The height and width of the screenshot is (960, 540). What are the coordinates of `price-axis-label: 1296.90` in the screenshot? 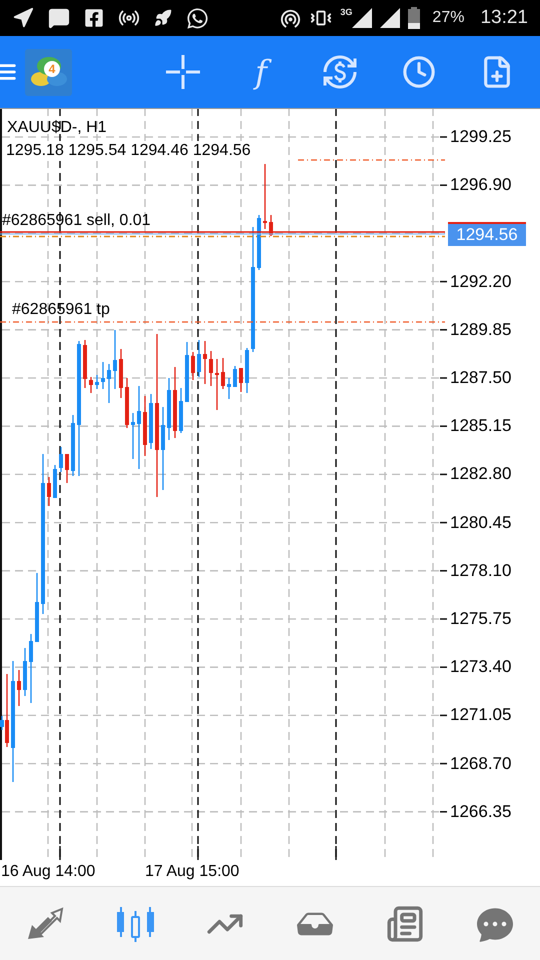 It's located at (481, 185).